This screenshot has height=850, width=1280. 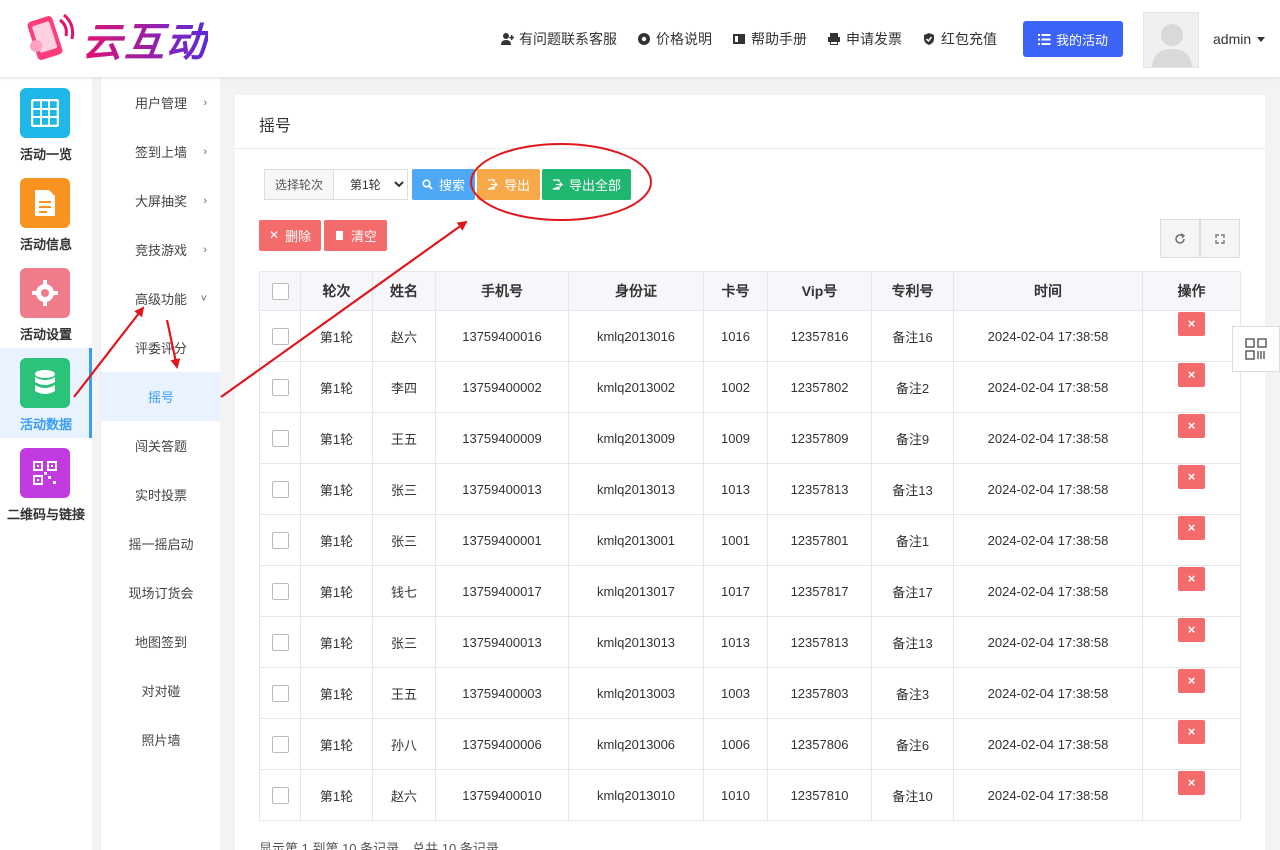 I want to click on submenu-label: 高级功能, so click(x=160, y=299).